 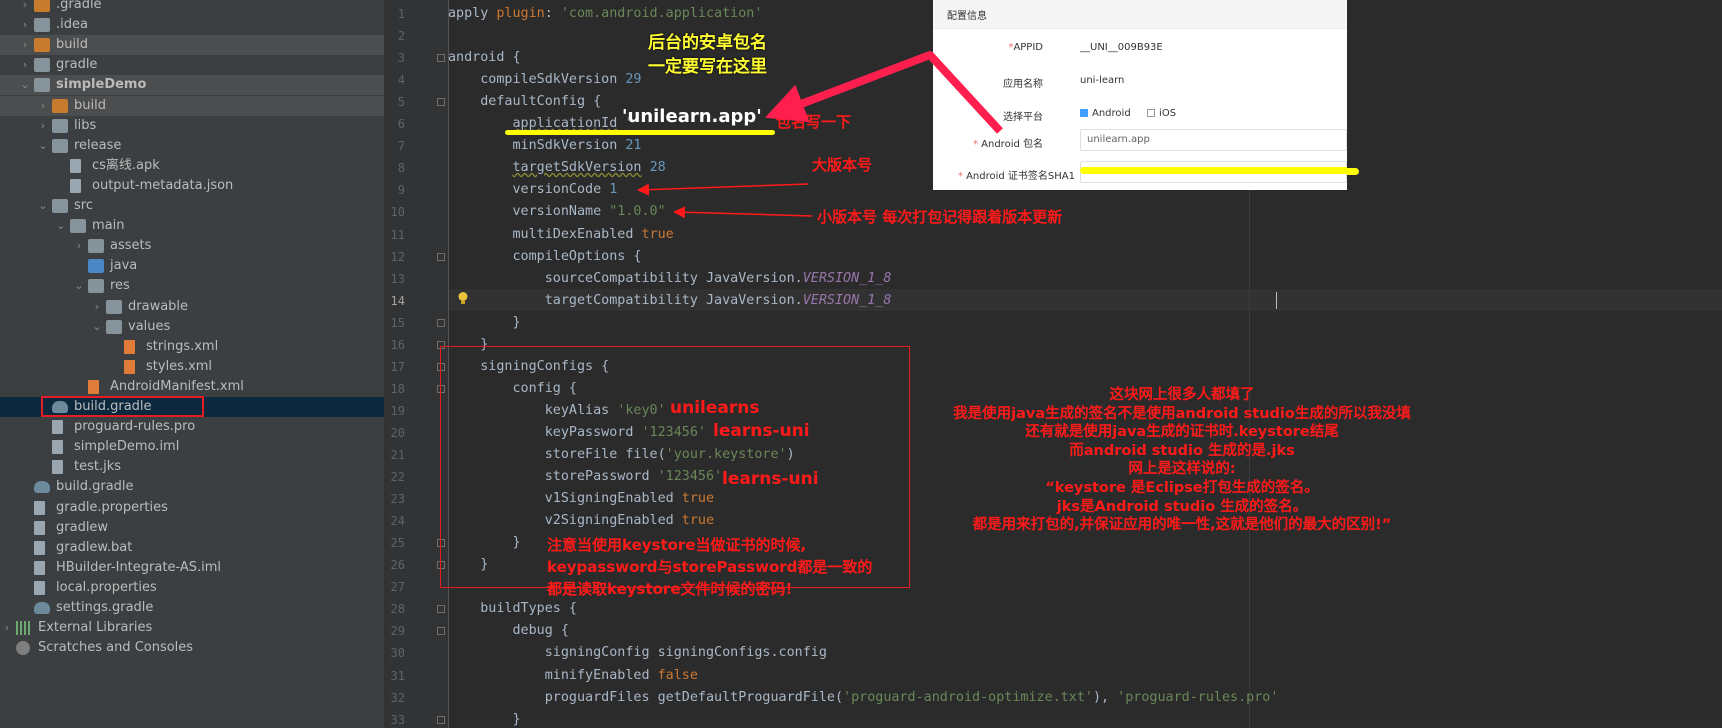 What do you see at coordinates (192, 266) in the screenshot?
I see `tree-item: java` at bounding box center [192, 266].